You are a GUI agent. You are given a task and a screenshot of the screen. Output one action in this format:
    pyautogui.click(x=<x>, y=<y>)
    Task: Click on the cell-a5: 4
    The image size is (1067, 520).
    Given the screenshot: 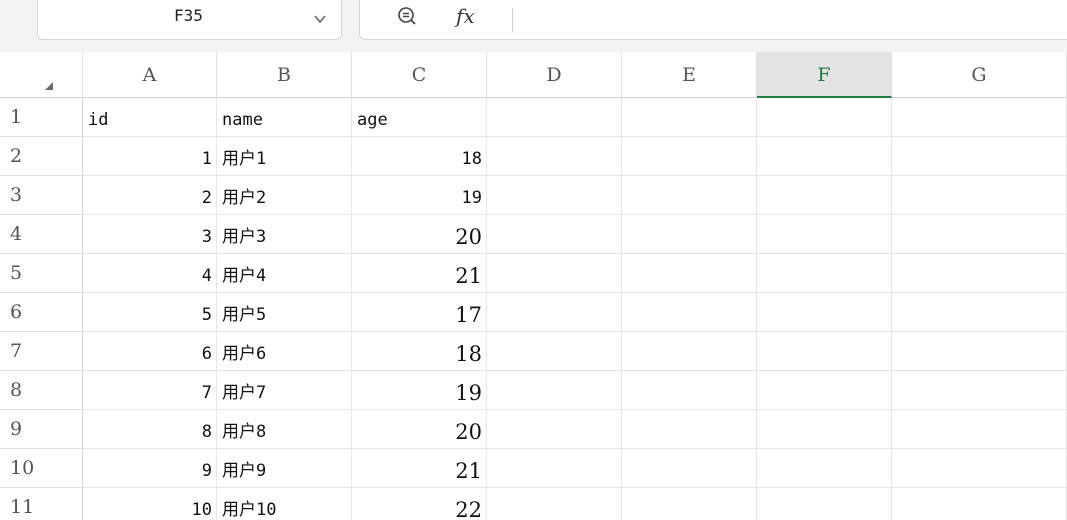 What is the action you would take?
    pyautogui.click(x=150, y=273)
    